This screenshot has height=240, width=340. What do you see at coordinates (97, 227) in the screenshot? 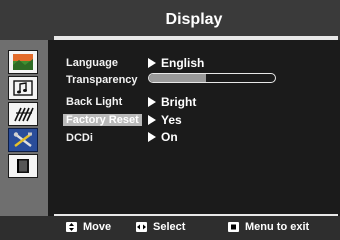
I see `hint-move-label: Move` at bounding box center [97, 227].